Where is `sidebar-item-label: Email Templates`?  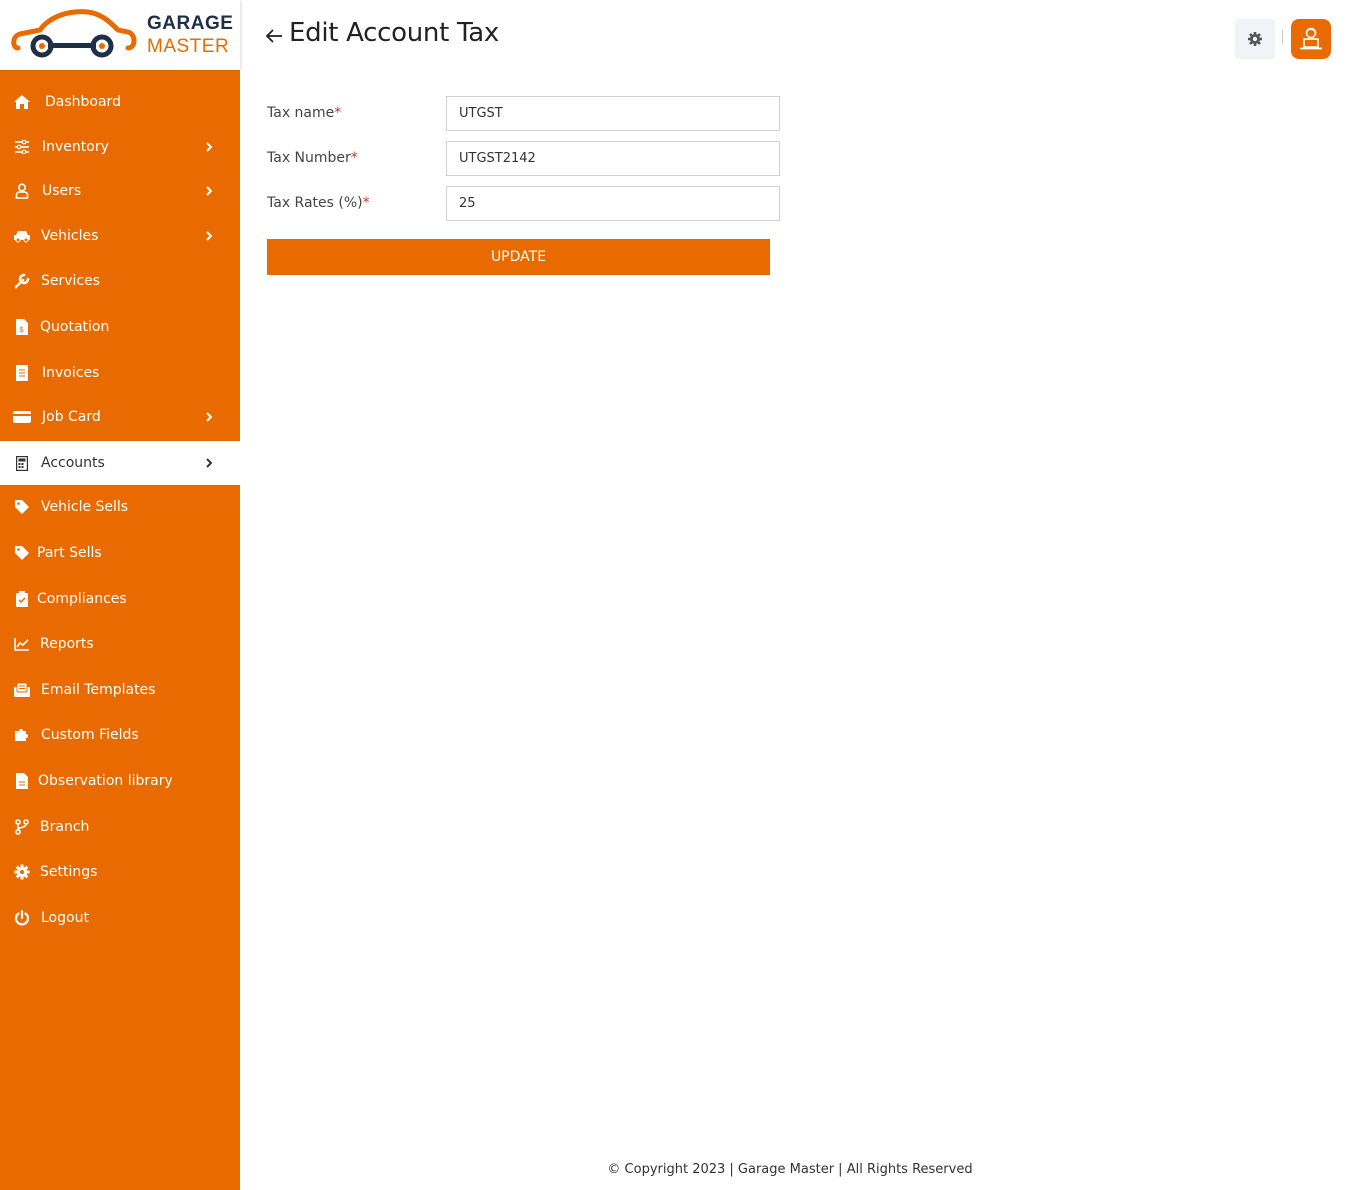
sidebar-item-label: Email Templates is located at coordinates (98, 690).